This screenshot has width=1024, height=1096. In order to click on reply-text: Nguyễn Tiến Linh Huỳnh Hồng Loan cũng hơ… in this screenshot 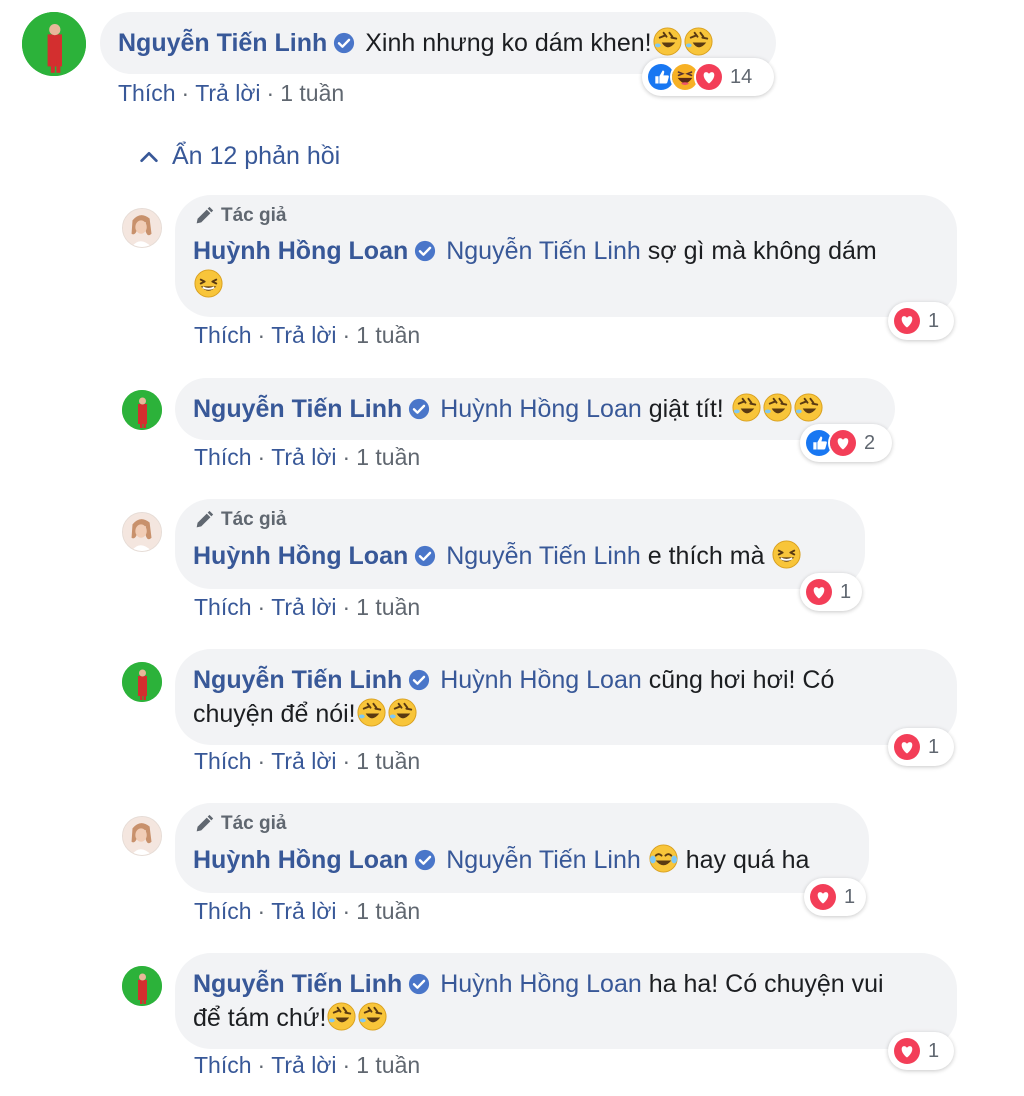, I will do `click(566, 697)`.